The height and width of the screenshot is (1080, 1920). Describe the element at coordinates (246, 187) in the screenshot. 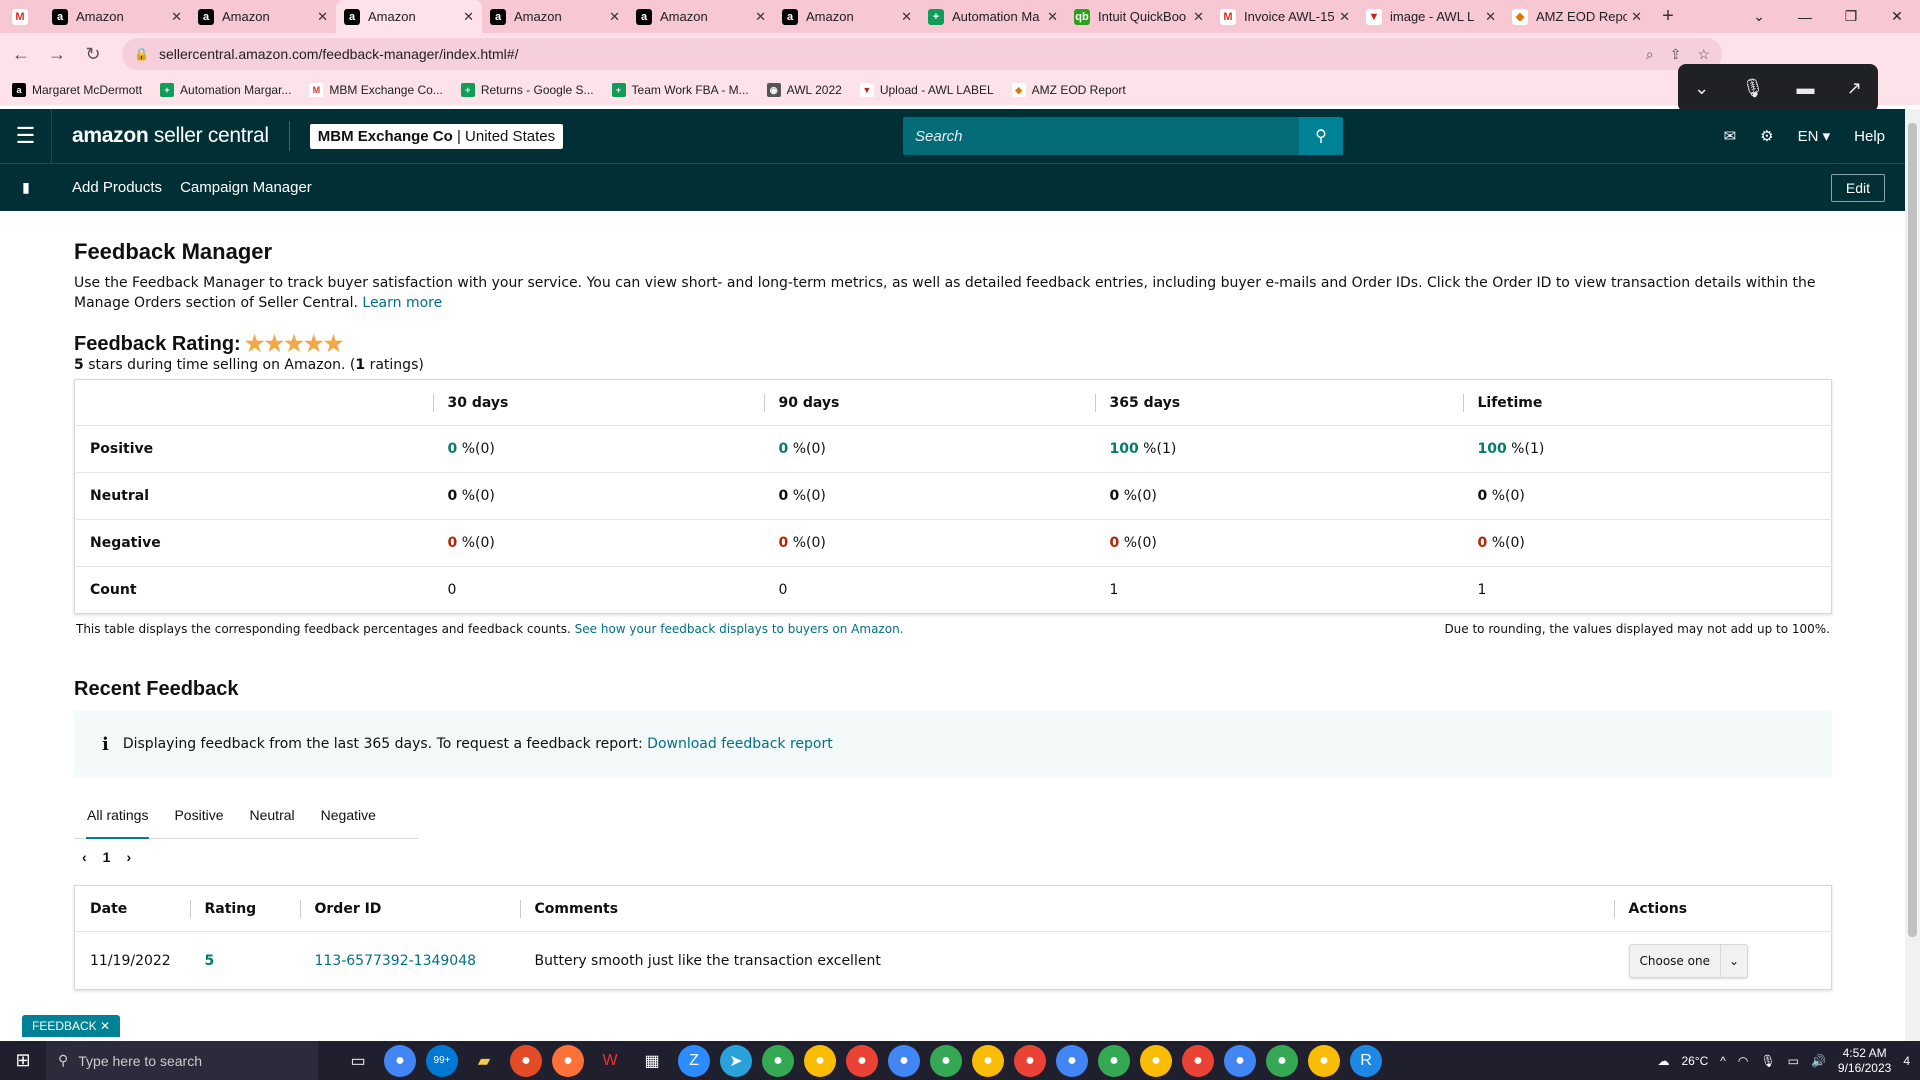

I see `campaign-manager-link: Campaign Manager` at that location.